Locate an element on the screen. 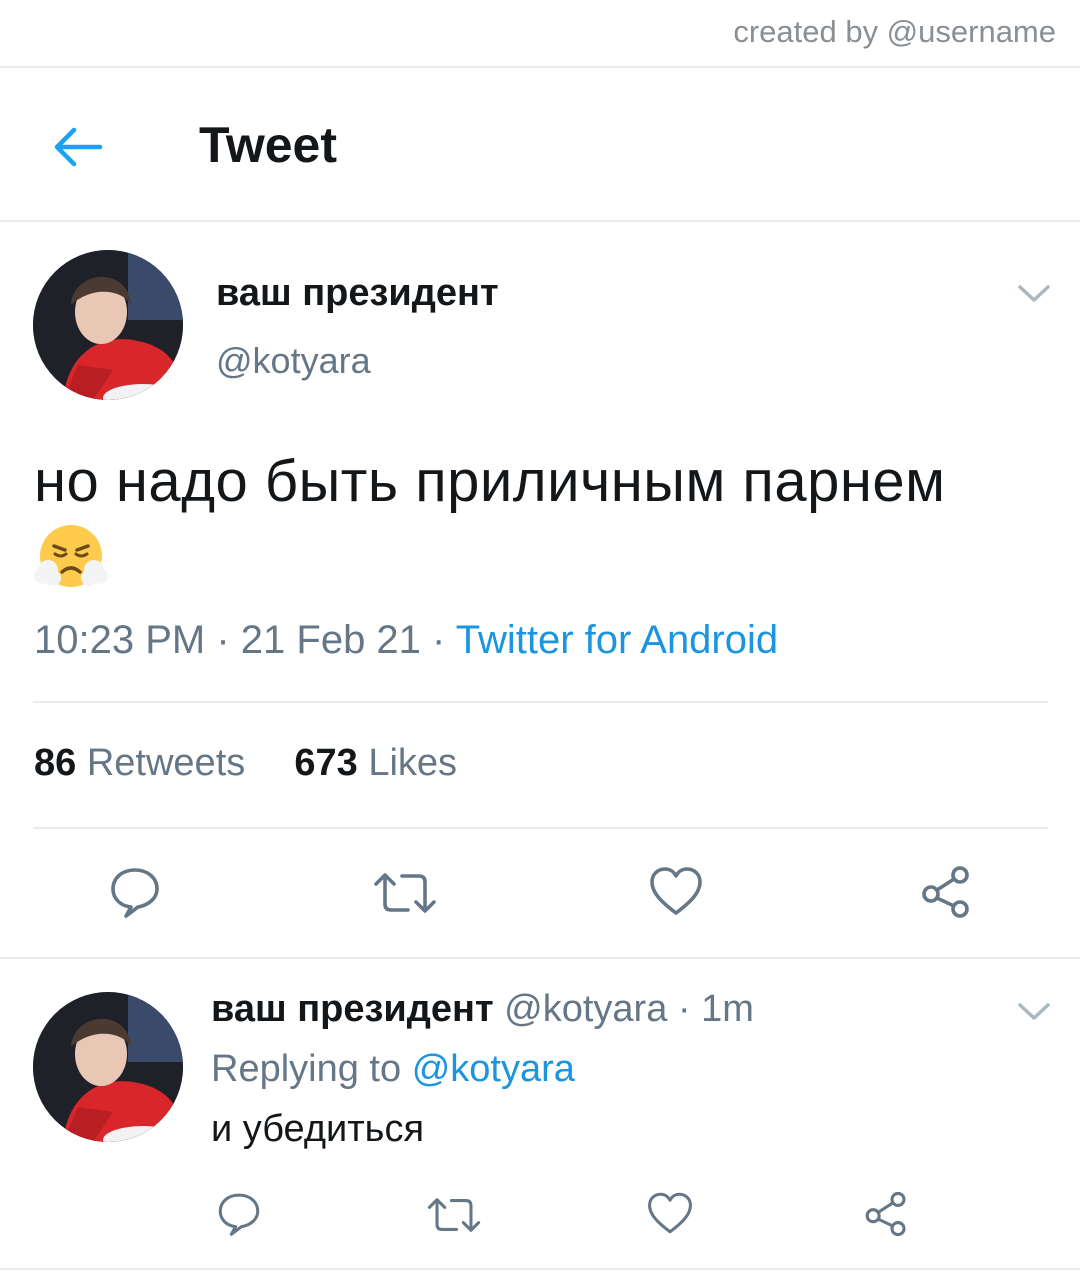 The height and width of the screenshot is (1286, 1080). tweet-time: 10:23 PM is located at coordinates (120, 640).